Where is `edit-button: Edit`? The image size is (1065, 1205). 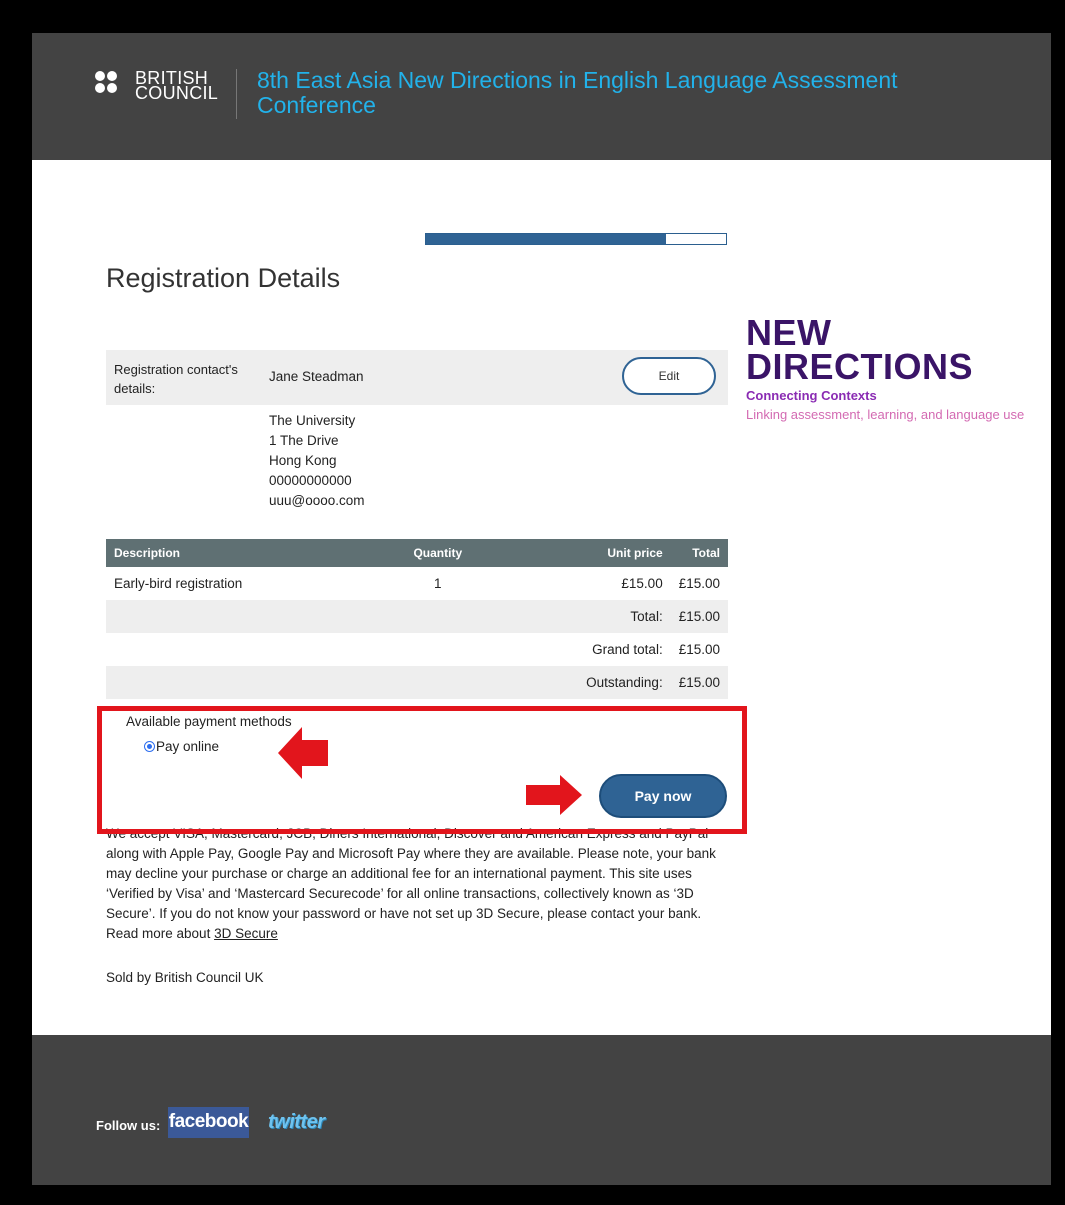 edit-button: Edit is located at coordinates (669, 376).